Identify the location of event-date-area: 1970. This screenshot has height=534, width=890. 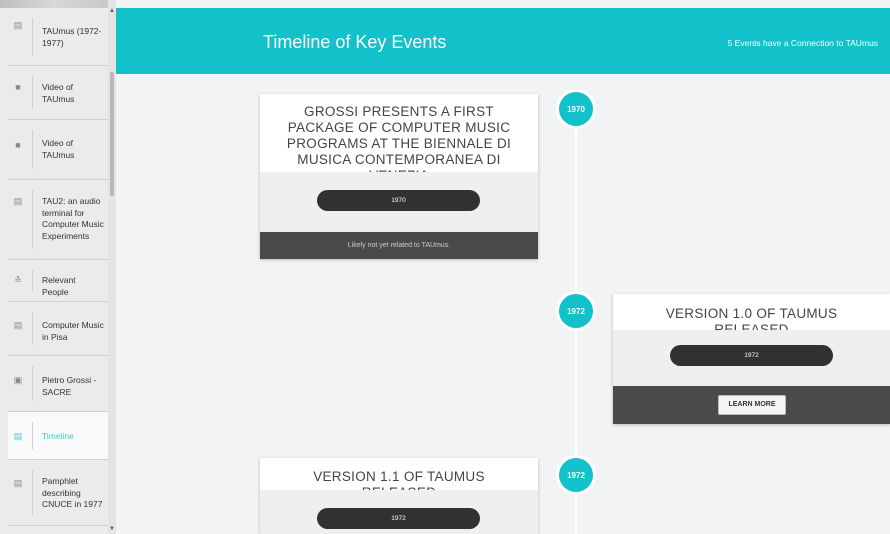
(399, 202).